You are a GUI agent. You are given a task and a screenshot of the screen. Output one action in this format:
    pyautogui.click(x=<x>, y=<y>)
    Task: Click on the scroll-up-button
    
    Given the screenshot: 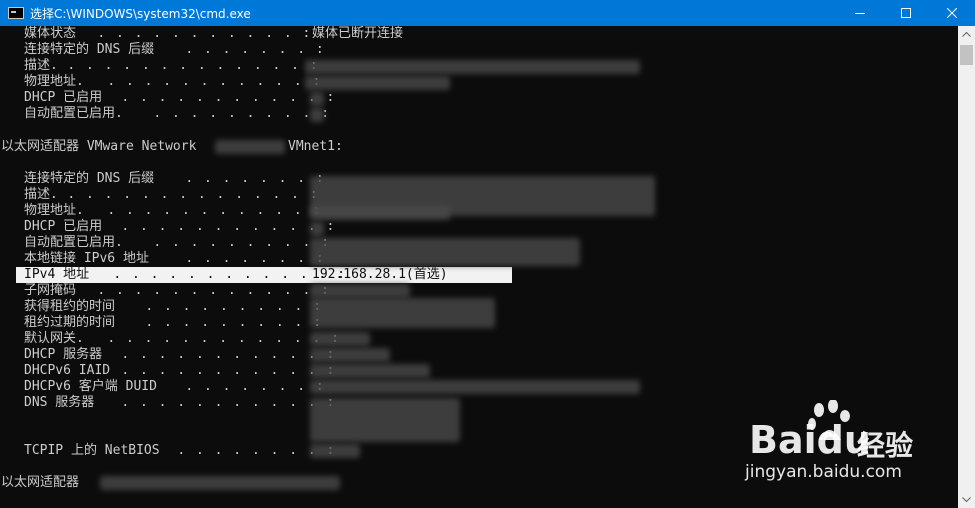 What is the action you would take?
    pyautogui.click(x=966, y=34)
    